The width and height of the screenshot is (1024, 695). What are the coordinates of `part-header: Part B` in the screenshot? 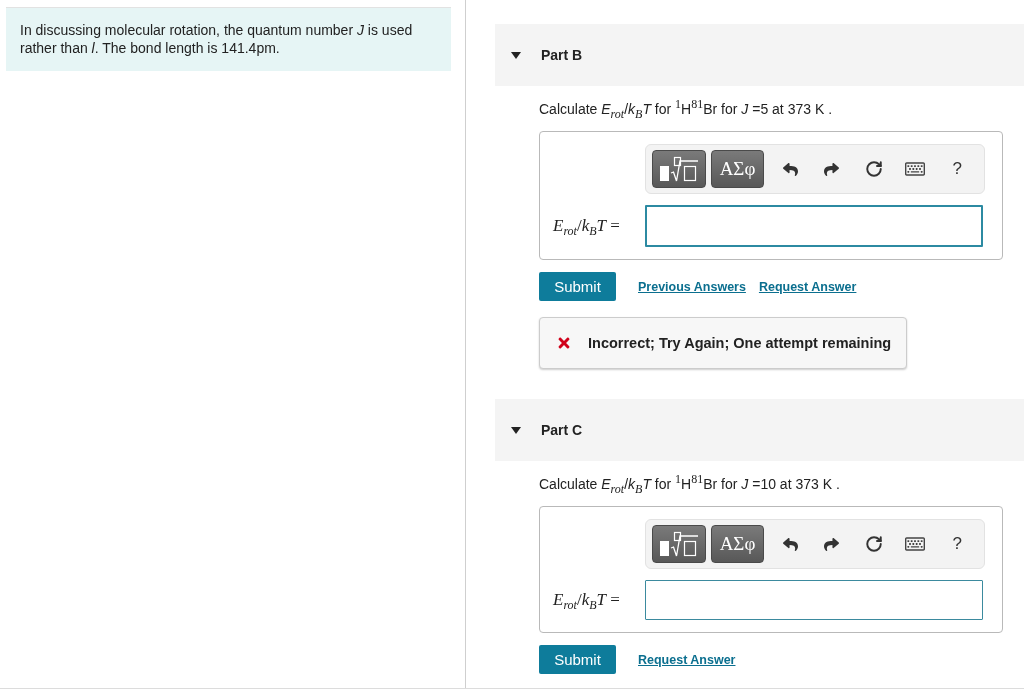 It's located at (759, 55).